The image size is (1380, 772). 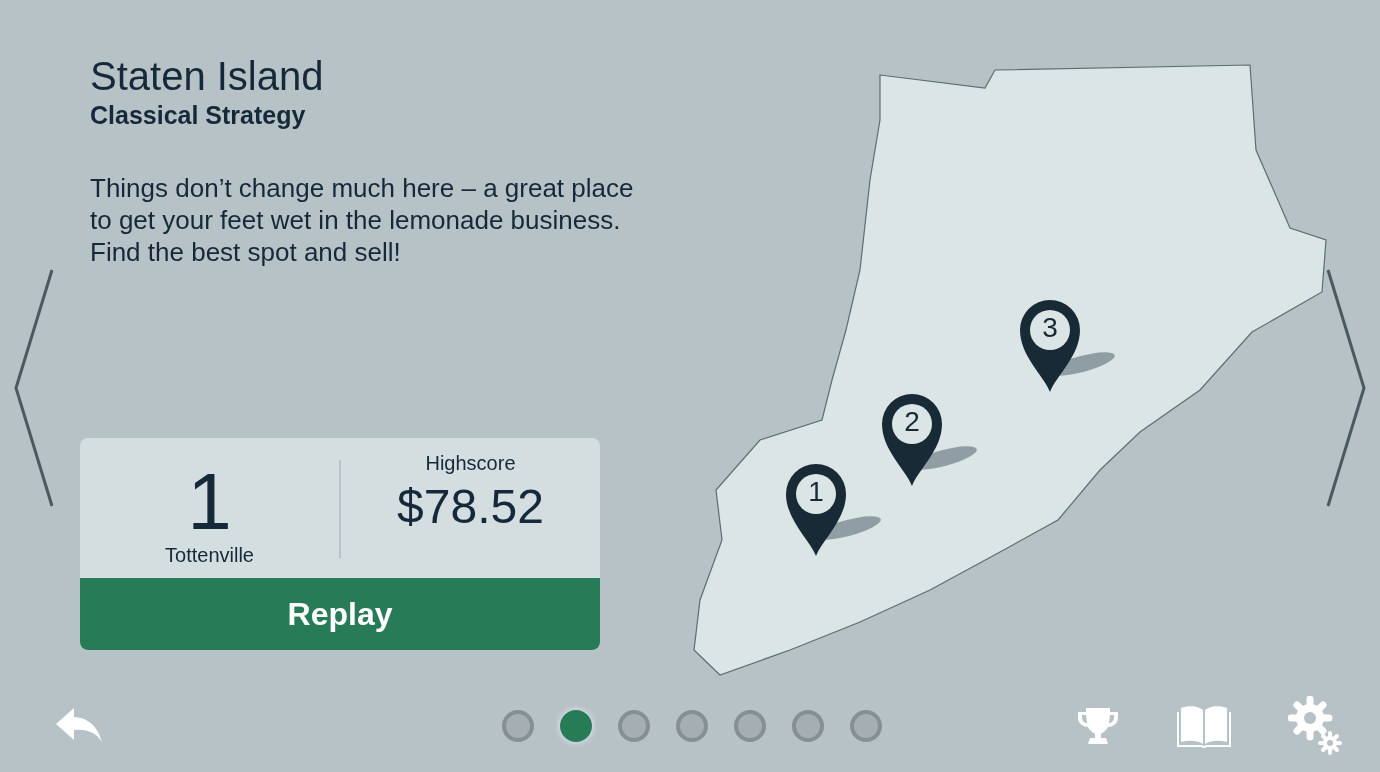 What do you see at coordinates (209, 555) in the screenshot?
I see `location-label: Tottenville` at bounding box center [209, 555].